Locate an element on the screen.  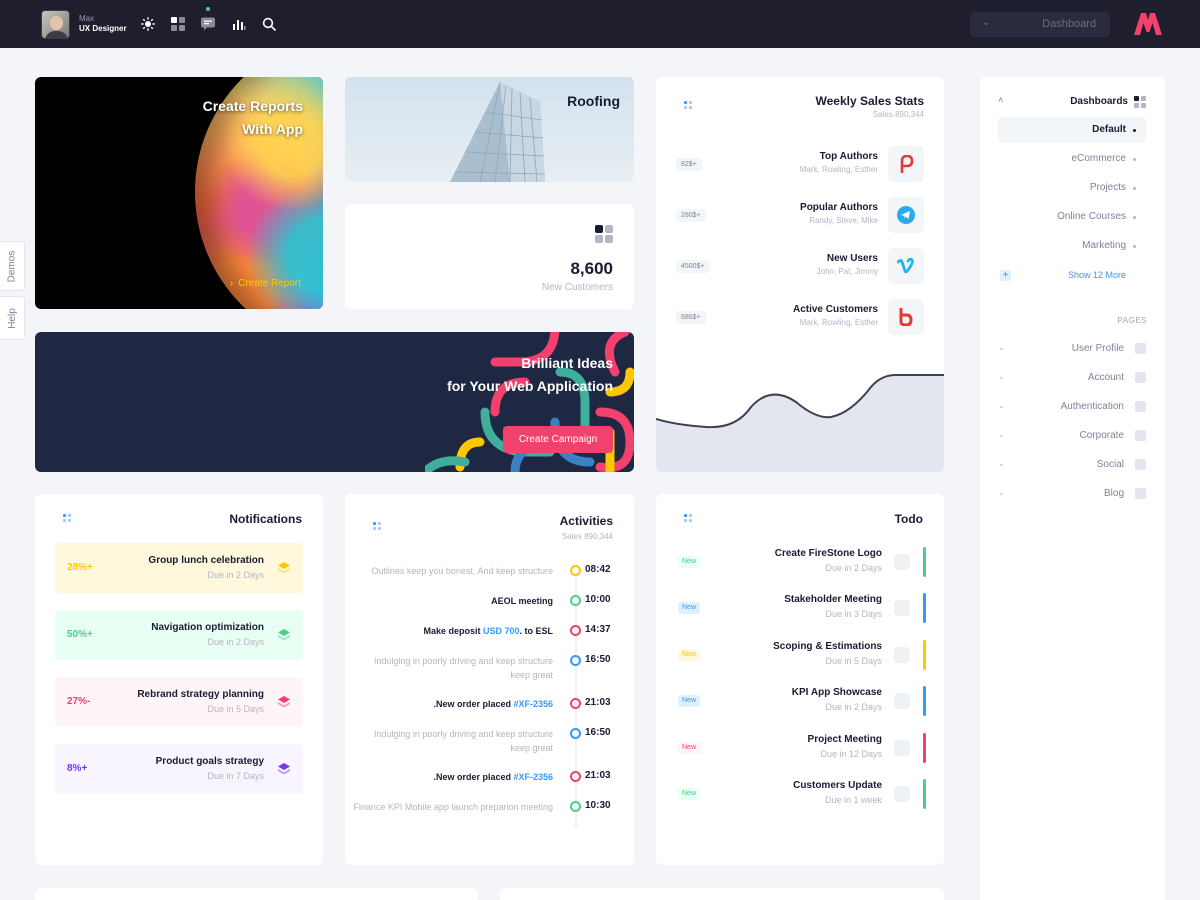
bottom-card-right is located at coordinates (722, 894).